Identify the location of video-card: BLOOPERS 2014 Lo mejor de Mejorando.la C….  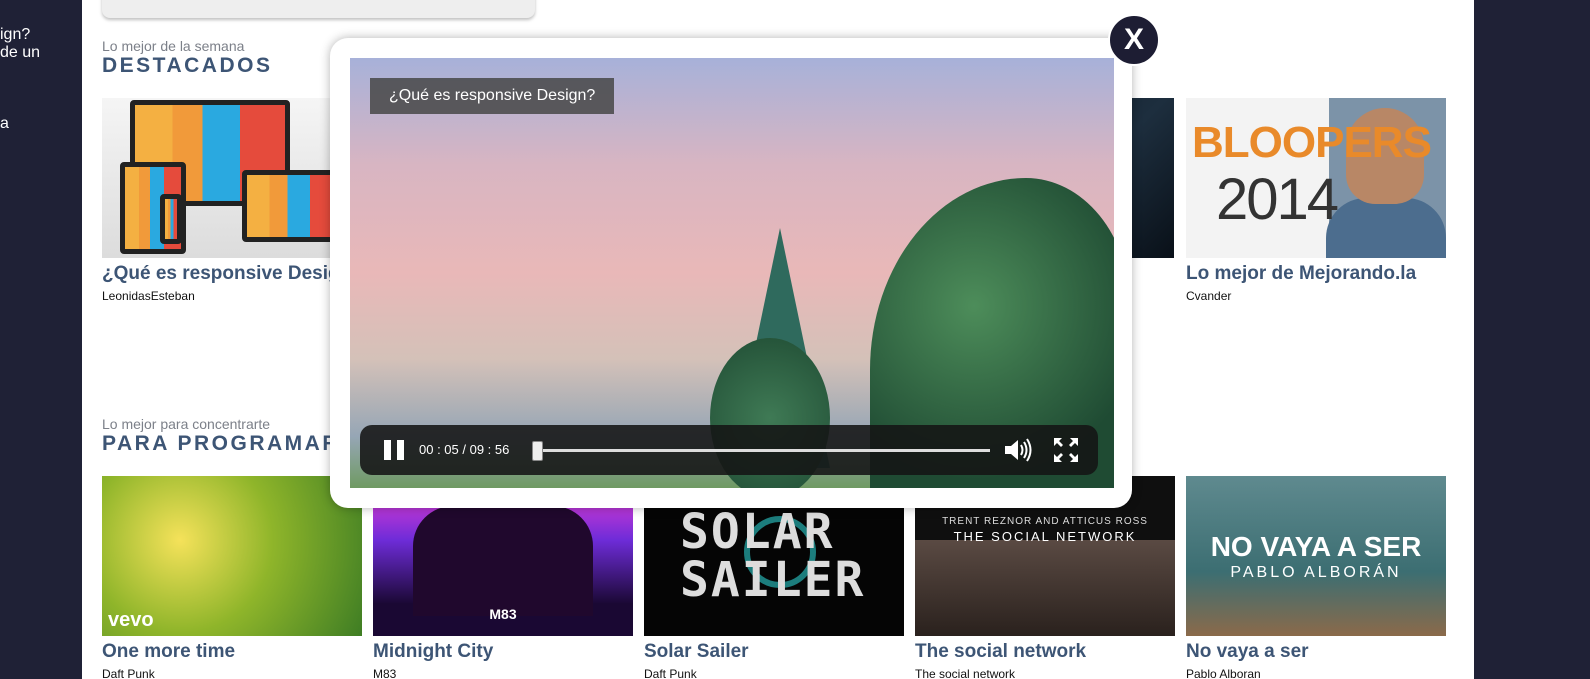
(1316, 200).